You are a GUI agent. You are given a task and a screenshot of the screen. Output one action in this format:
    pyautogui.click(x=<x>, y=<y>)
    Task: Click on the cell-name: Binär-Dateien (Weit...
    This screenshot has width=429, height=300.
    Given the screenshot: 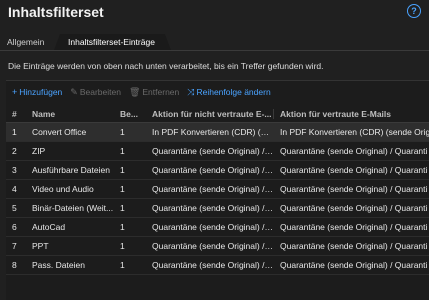 What is the action you would take?
    pyautogui.click(x=73, y=208)
    